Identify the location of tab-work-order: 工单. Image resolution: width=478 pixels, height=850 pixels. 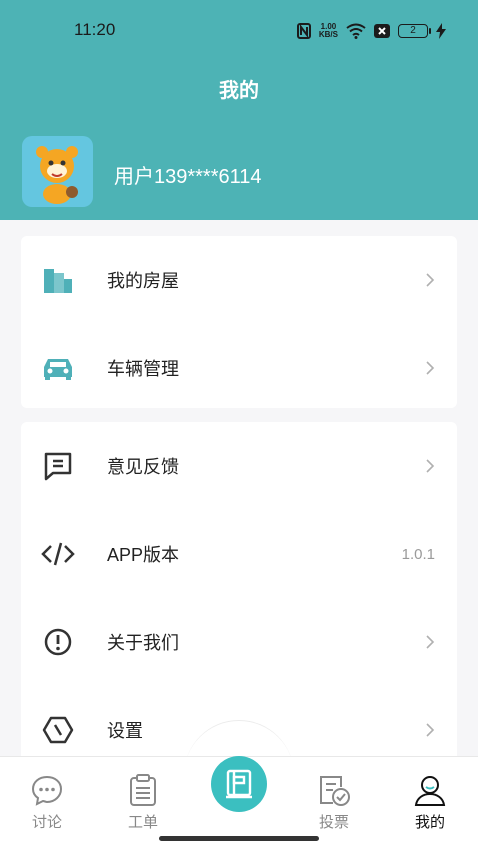
(143, 802).